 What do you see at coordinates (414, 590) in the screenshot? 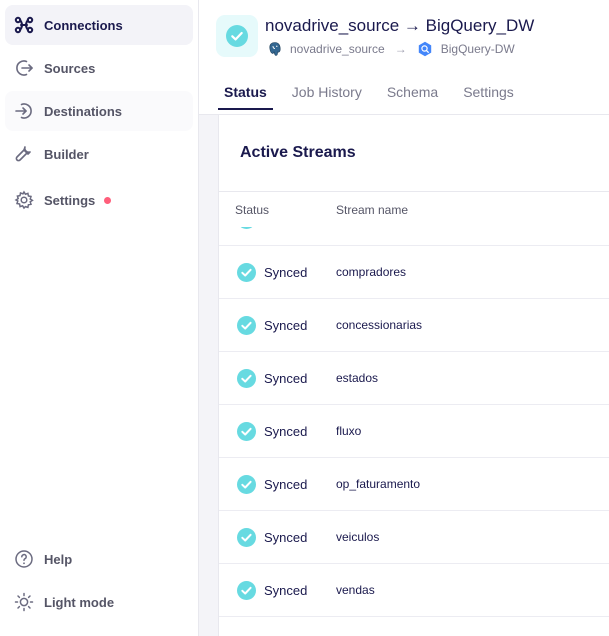
I see `table-row: Synced vendas` at bounding box center [414, 590].